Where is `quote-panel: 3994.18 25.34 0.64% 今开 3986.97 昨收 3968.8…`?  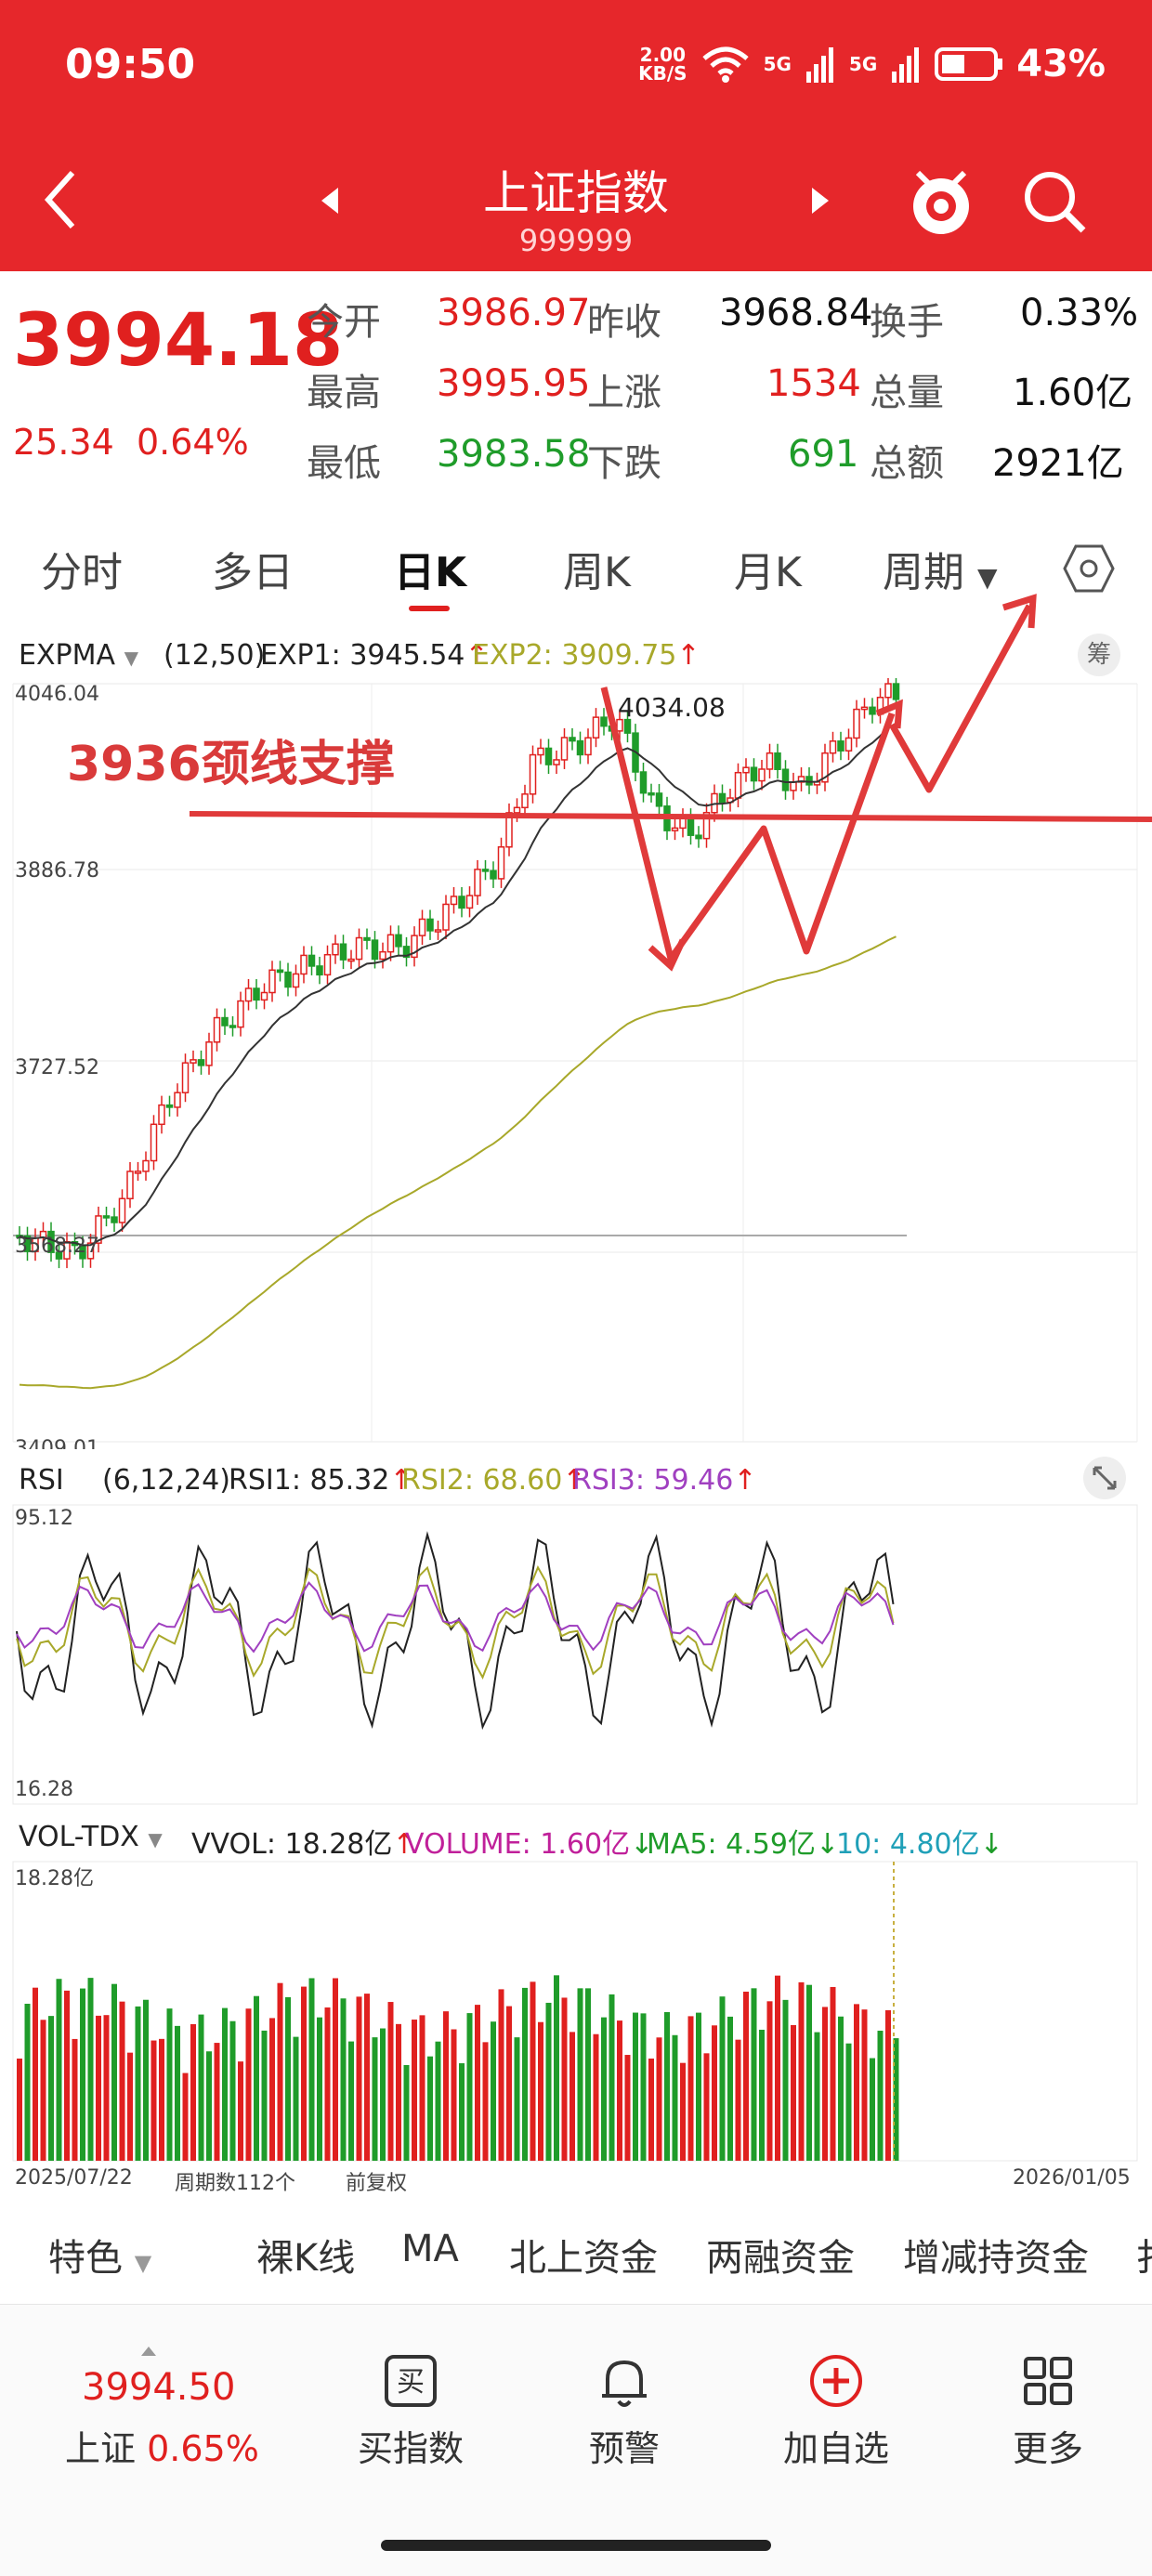 quote-panel: 3994.18 25.34 0.64% 今开 3986.97 昨收 3968.8… is located at coordinates (576, 385).